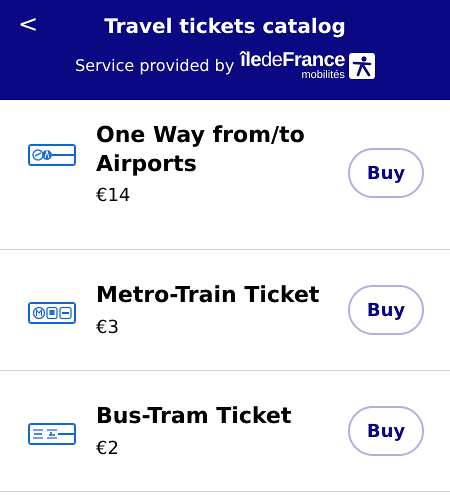 The height and width of the screenshot is (495, 450). Describe the element at coordinates (208, 296) in the screenshot. I see `ticket-name: Metro-Train Ticket` at that location.